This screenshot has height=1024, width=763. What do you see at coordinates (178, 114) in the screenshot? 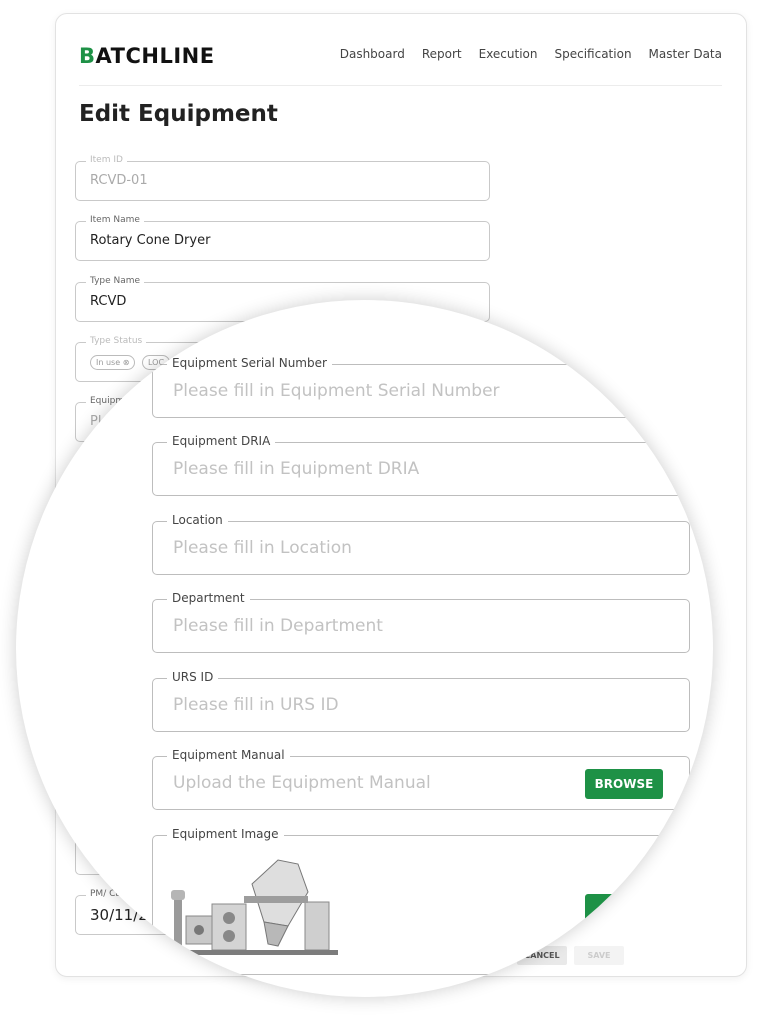
I see `page-title: Edit Equipment` at bounding box center [178, 114].